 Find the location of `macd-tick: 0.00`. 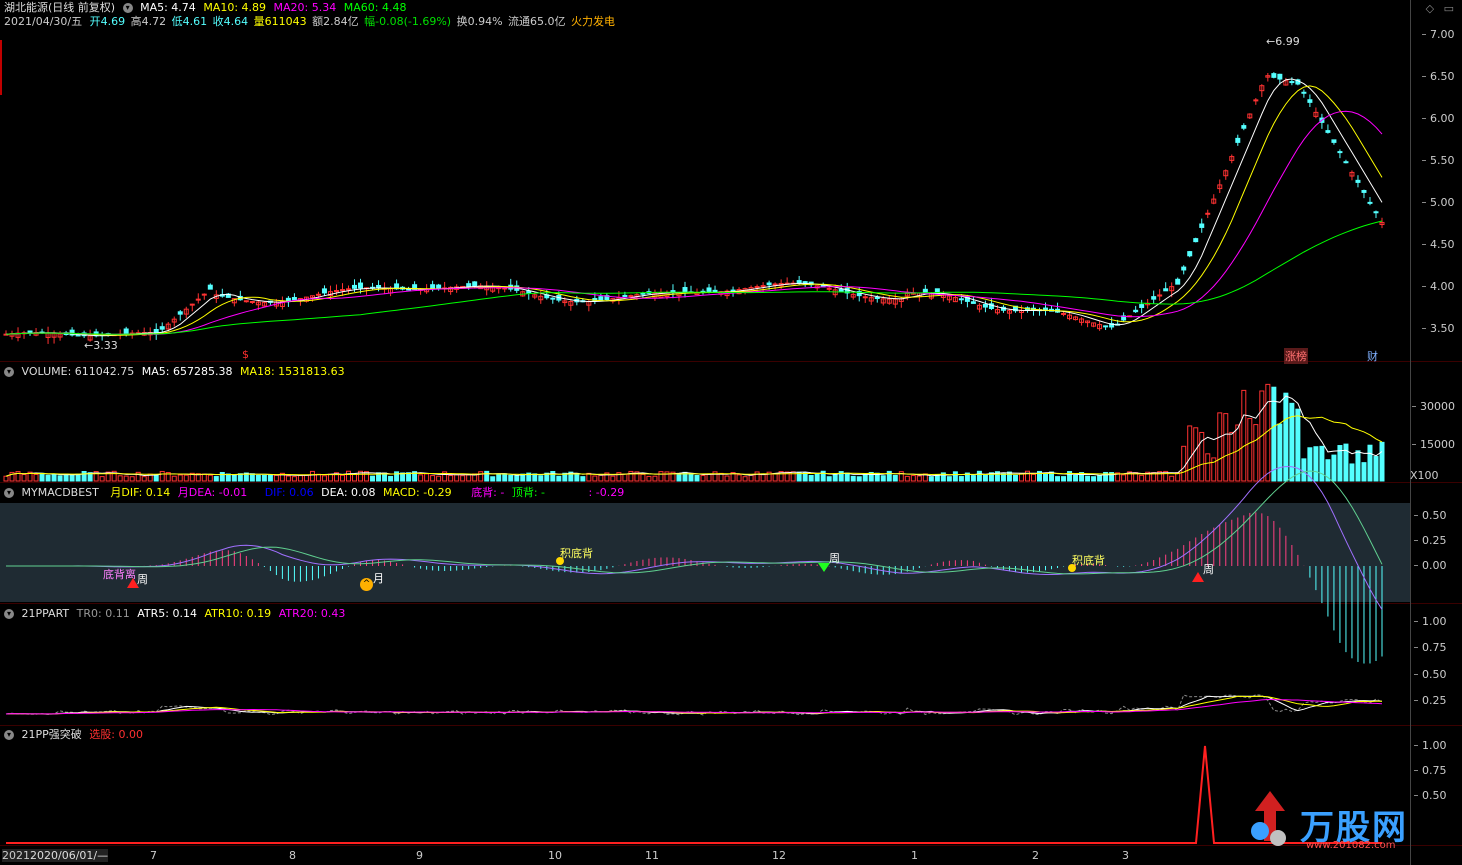

macd-tick: 0.00 is located at coordinates (1430, 565).